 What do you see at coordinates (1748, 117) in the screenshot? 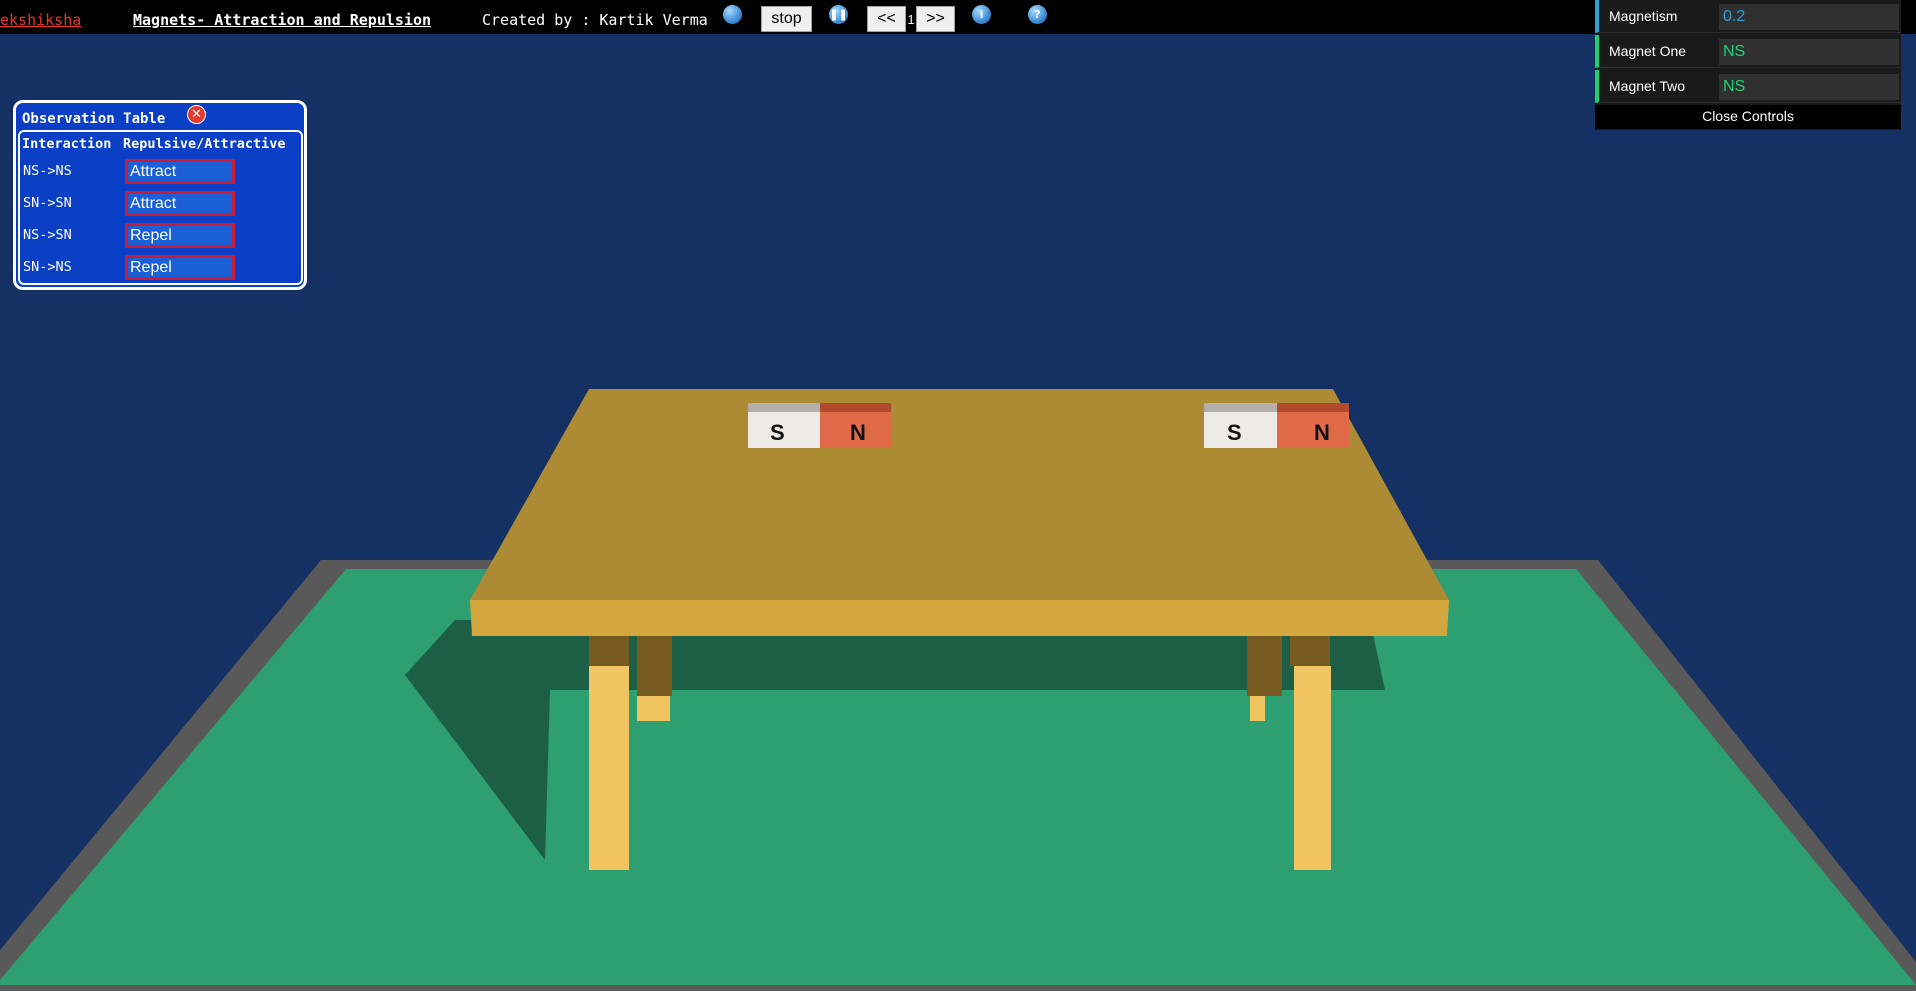
I see `close-controls-button: Close Controls` at bounding box center [1748, 117].